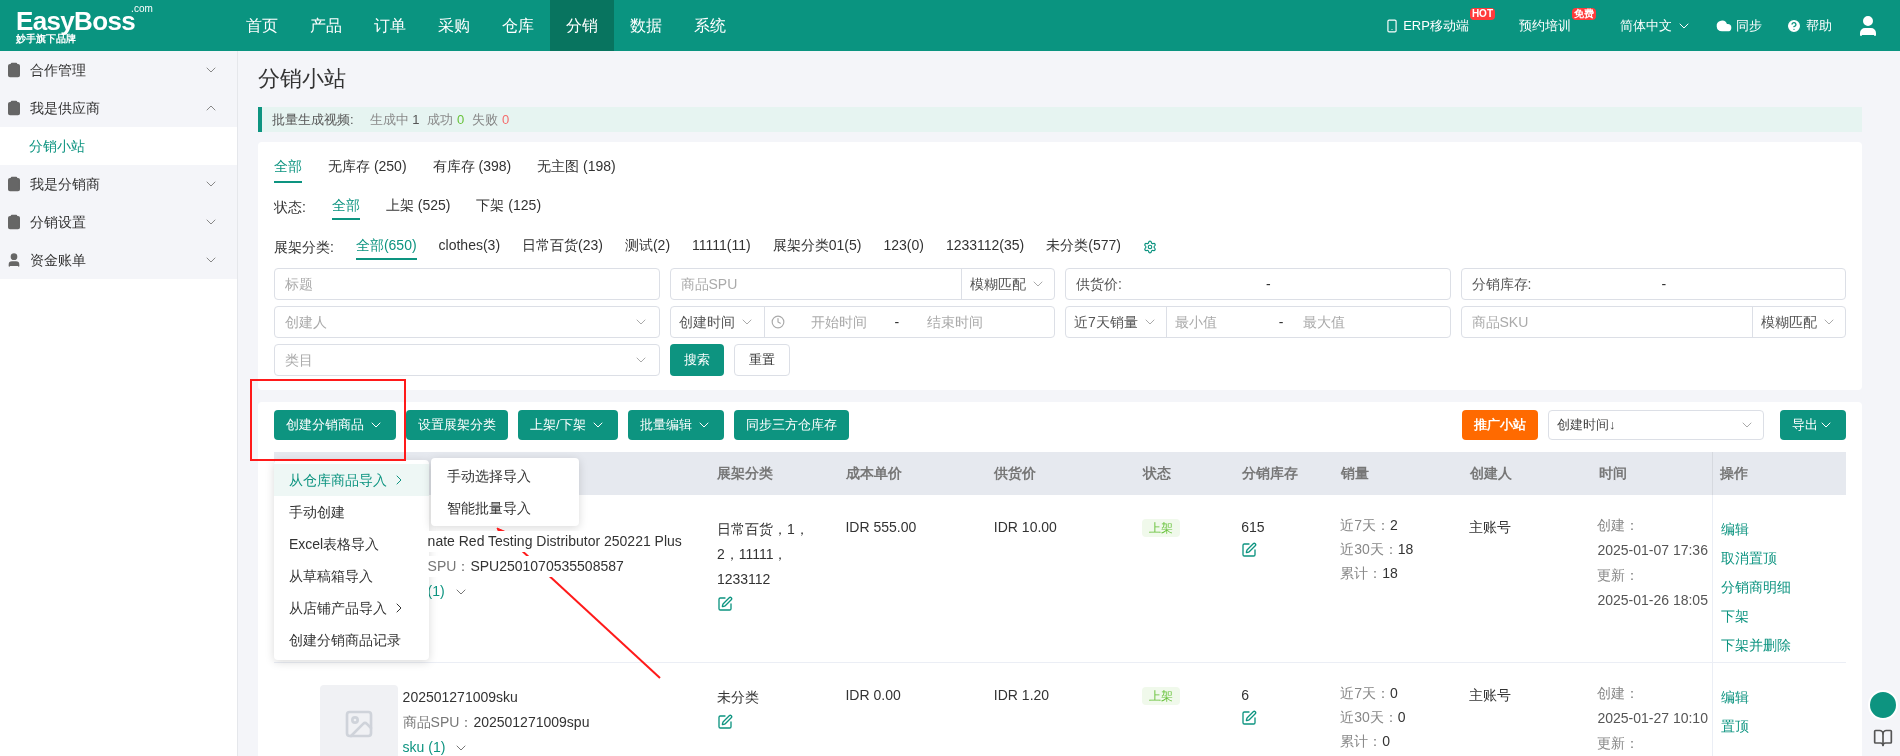  I want to click on filter-option: 未分类(577), so click(1083, 247).